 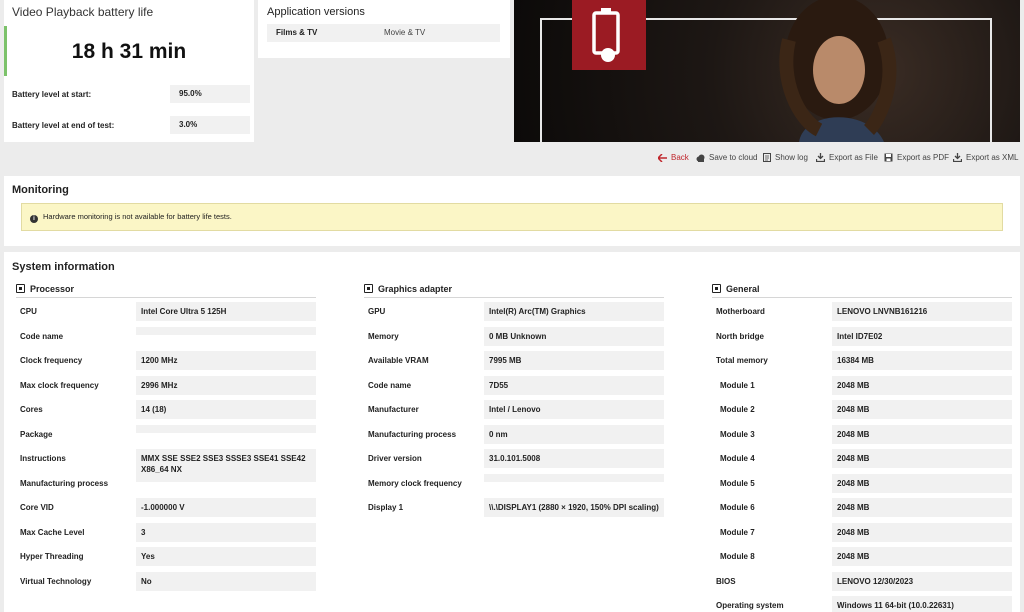 I want to click on battery-start-value: 95.0%, so click(x=210, y=94).